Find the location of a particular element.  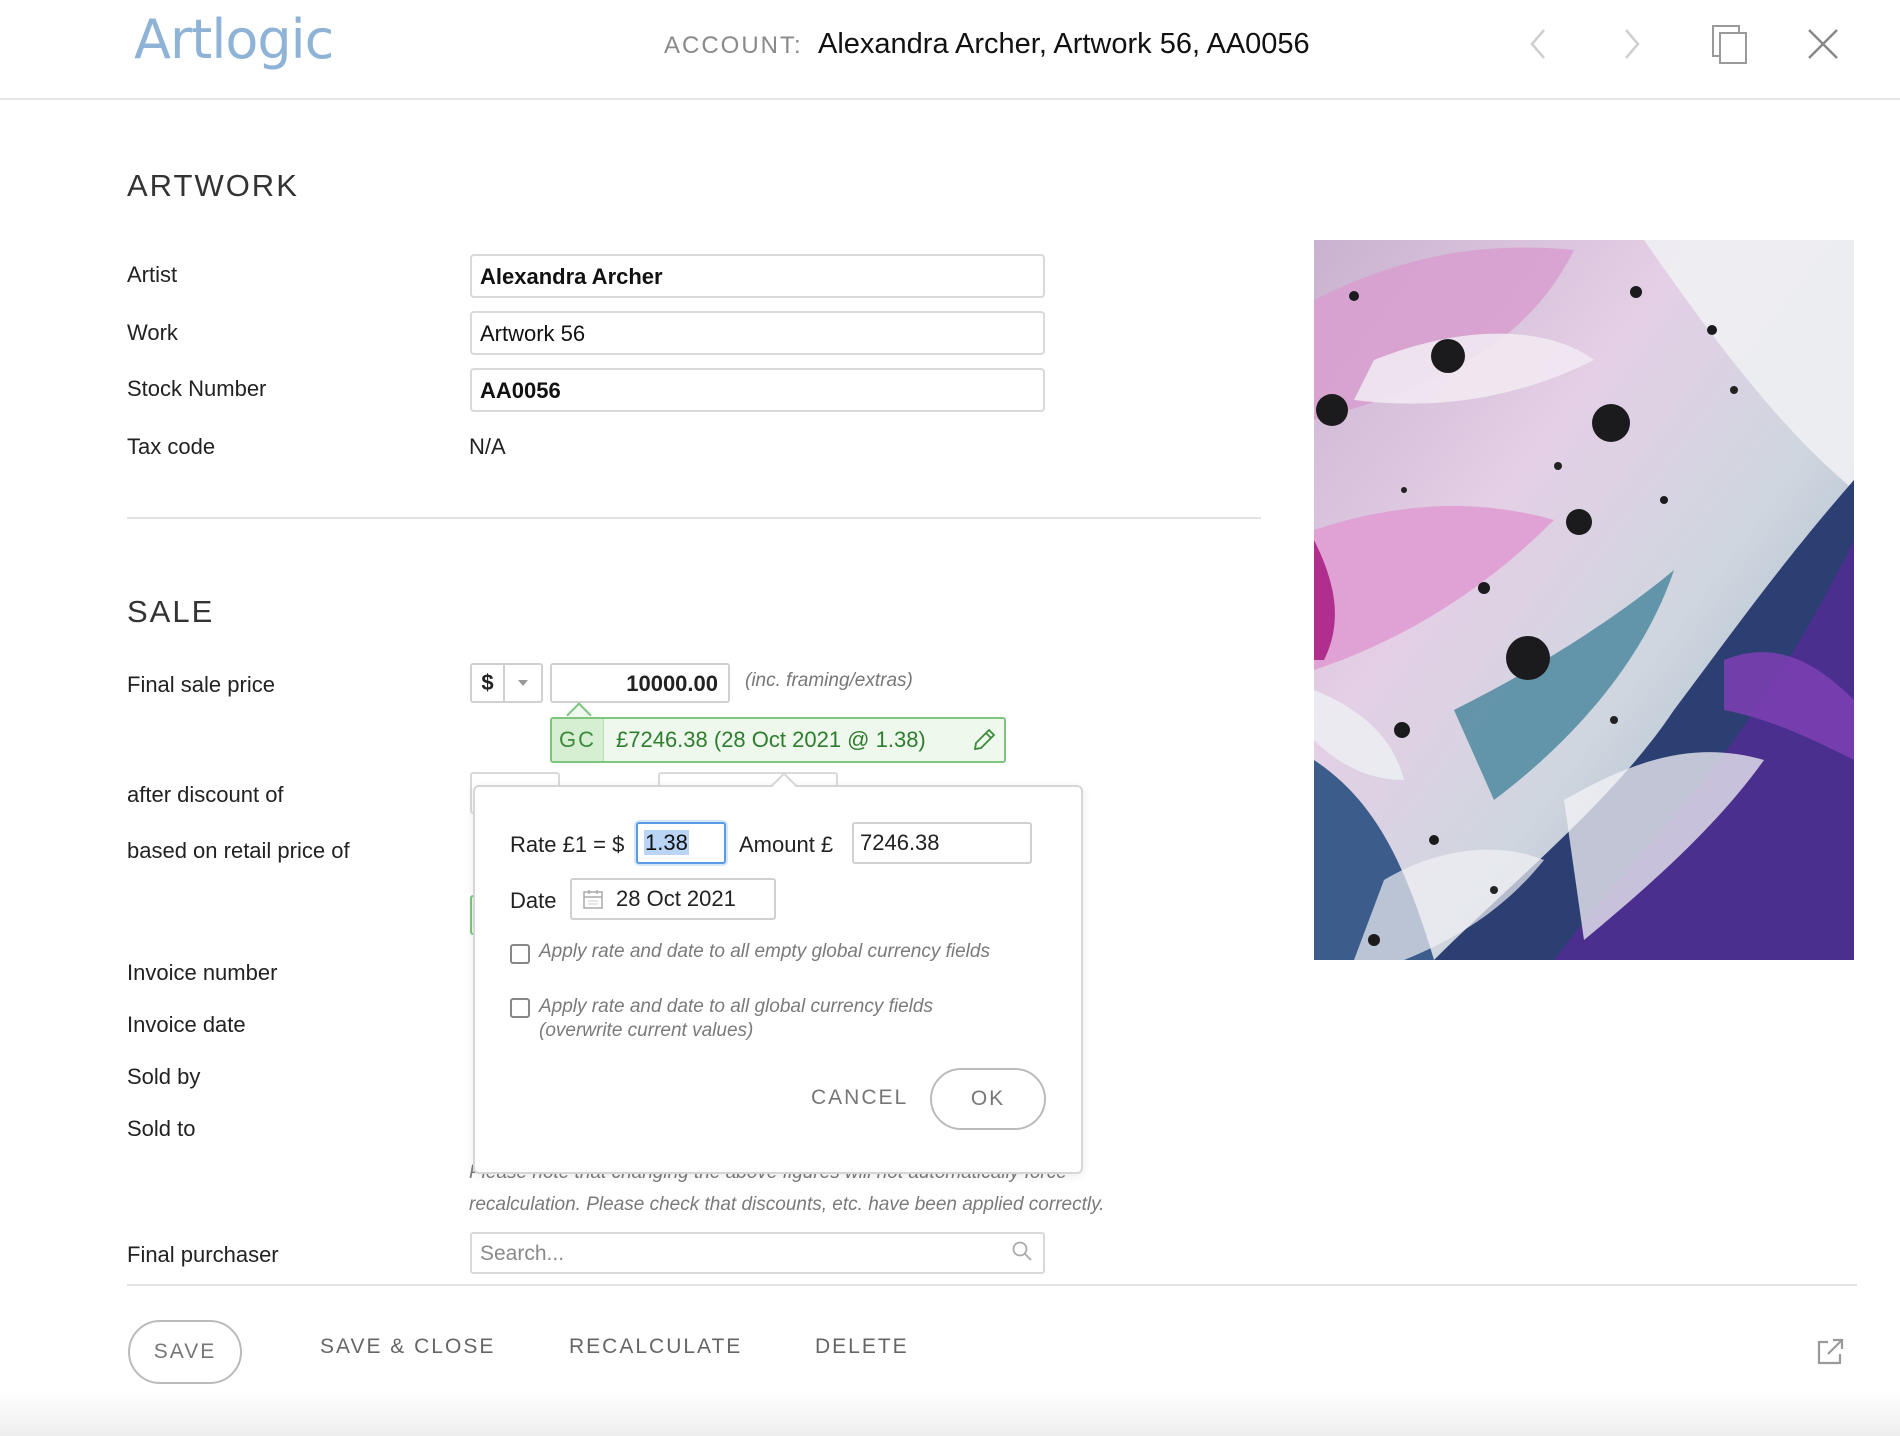

final-sale-price-field: 10000.00 is located at coordinates (640, 683).